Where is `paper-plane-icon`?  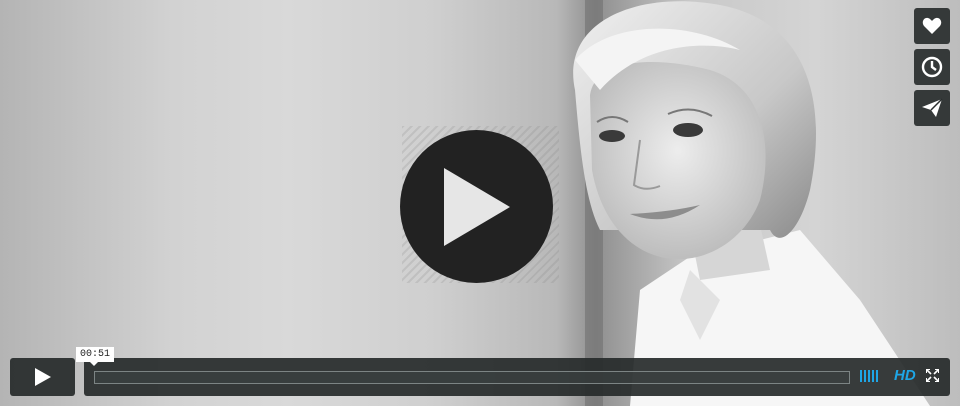
paper-plane-icon is located at coordinates (932, 107).